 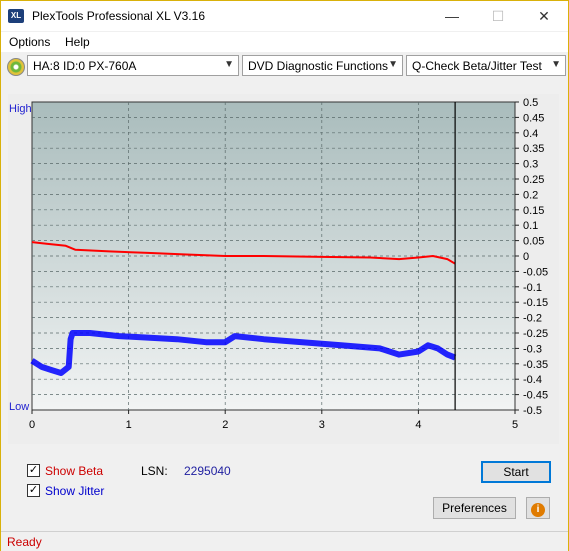 What do you see at coordinates (515, 425) in the screenshot?
I see `x-tick-label: 5` at bounding box center [515, 425].